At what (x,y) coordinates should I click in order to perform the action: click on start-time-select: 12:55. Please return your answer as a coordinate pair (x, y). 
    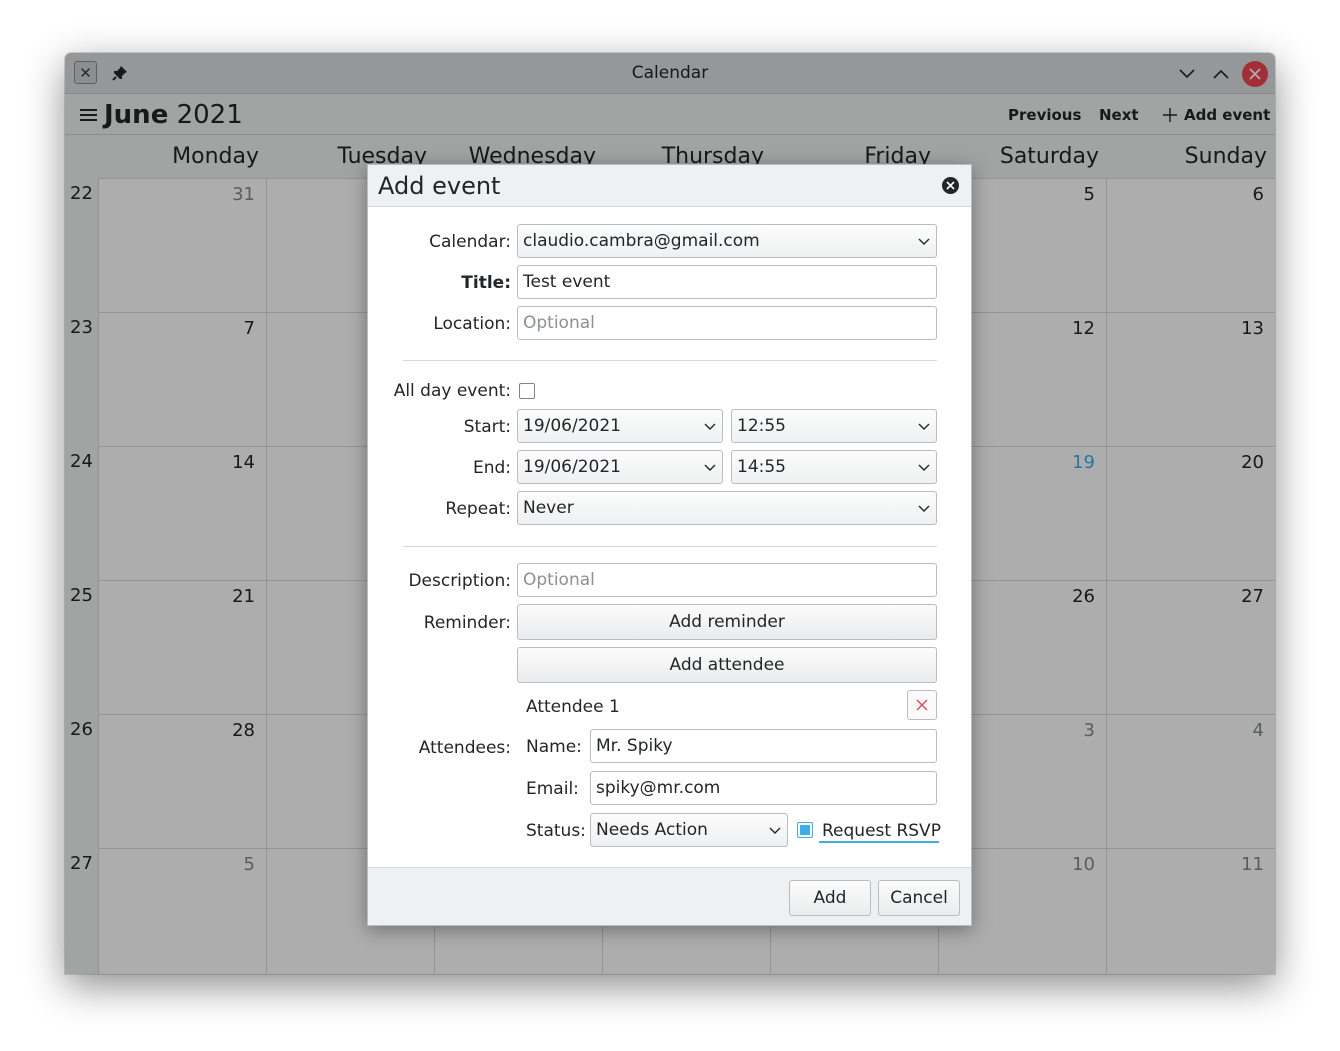
    Looking at the image, I should click on (834, 426).